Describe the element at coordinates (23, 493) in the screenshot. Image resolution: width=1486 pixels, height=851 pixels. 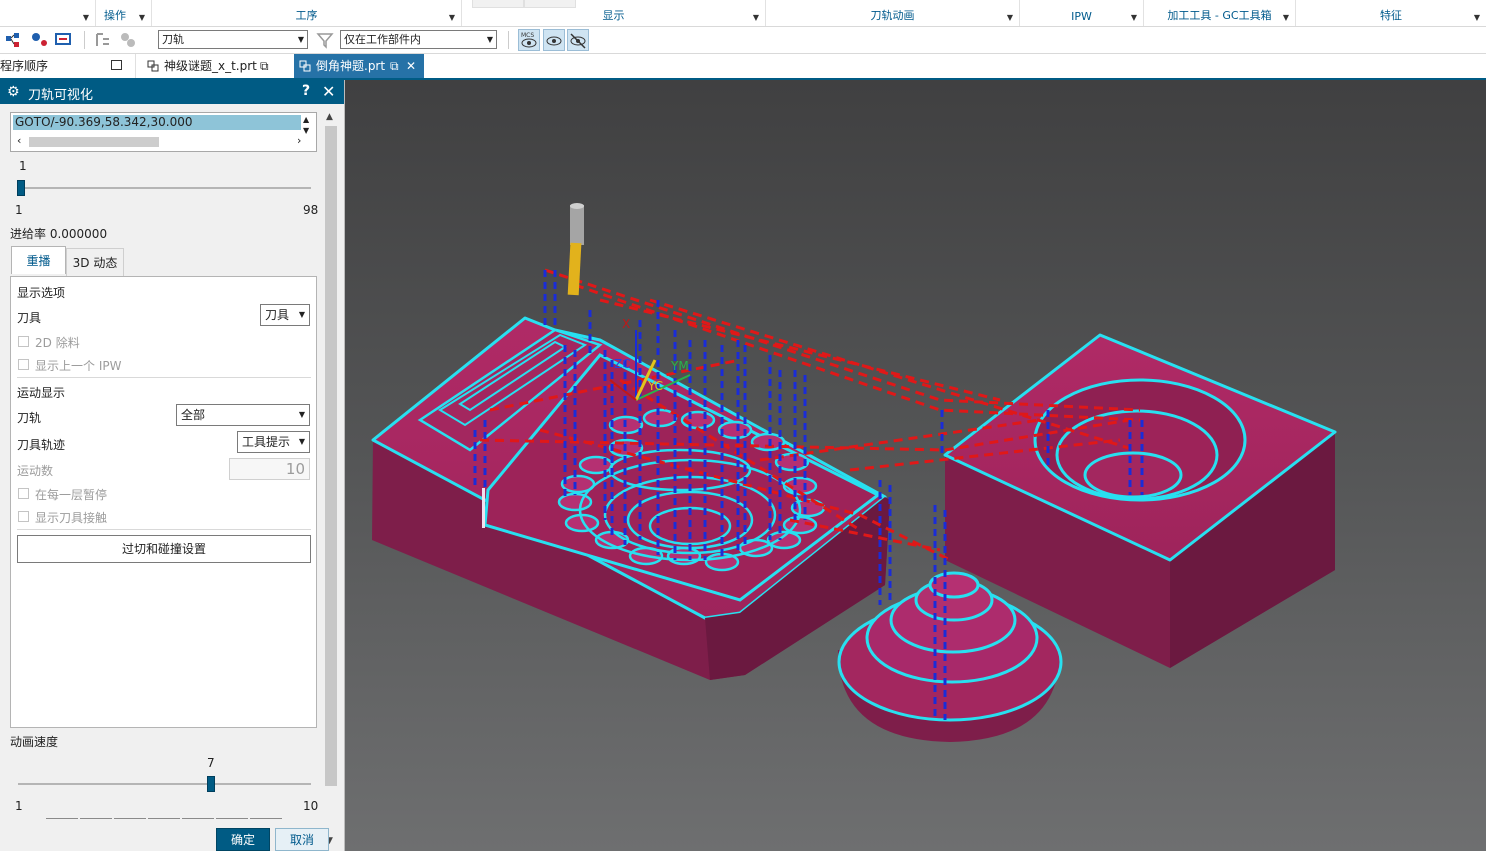
I see `pause-each-layer-checkbox` at that location.